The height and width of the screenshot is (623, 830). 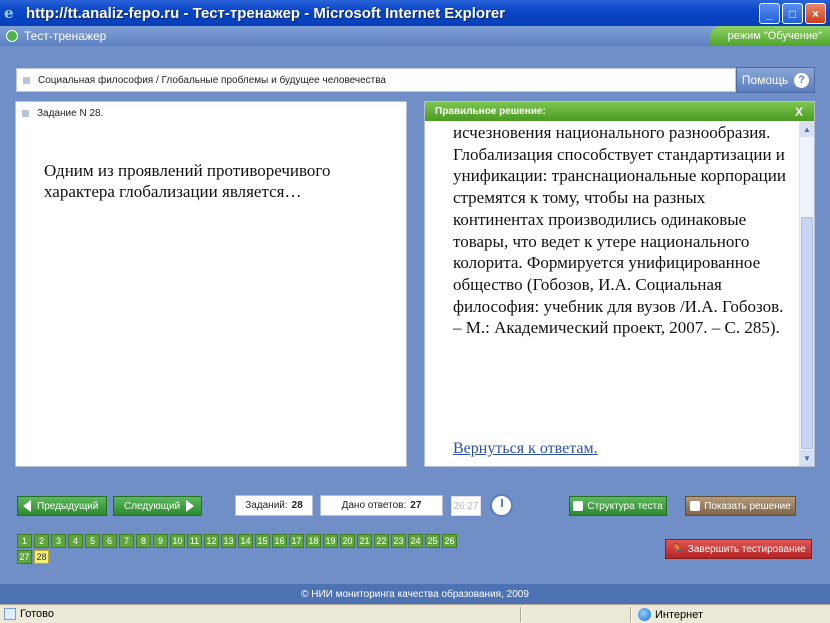 I want to click on browser-status-bar: Готово Интернет, so click(x=415, y=613).